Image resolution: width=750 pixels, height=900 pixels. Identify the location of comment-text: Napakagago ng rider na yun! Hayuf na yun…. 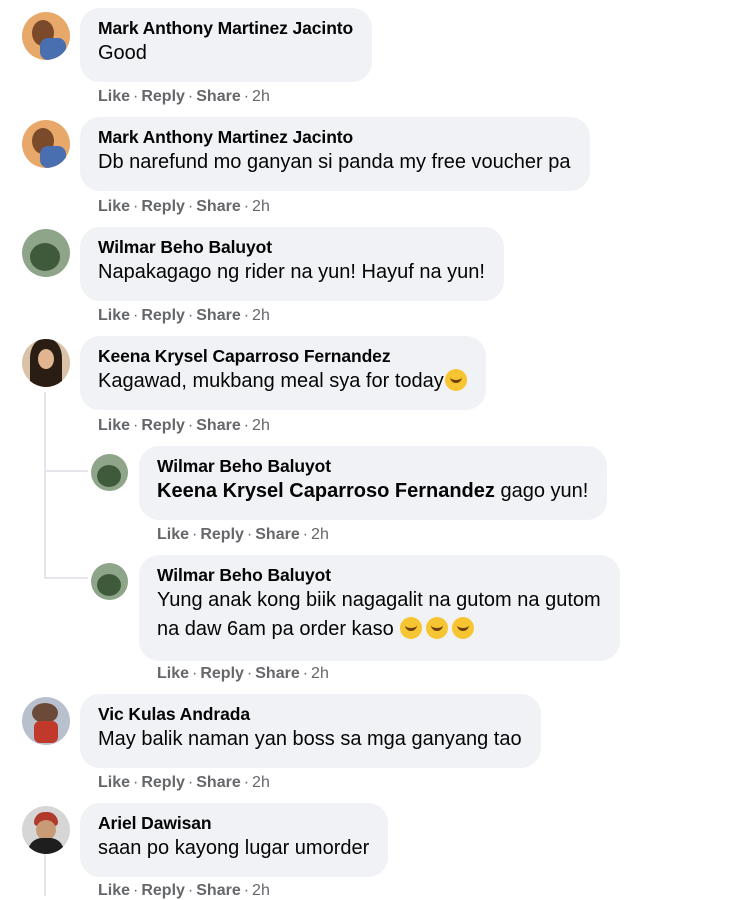
(291, 272).